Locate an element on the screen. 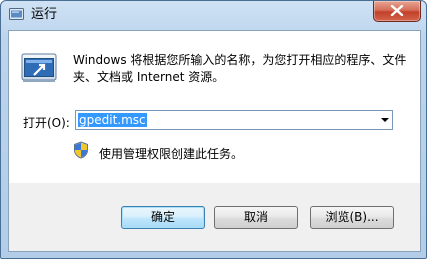 This screenshot has height=259, width=427. cancel-button: 取消 is located at coordinates (256, 217).